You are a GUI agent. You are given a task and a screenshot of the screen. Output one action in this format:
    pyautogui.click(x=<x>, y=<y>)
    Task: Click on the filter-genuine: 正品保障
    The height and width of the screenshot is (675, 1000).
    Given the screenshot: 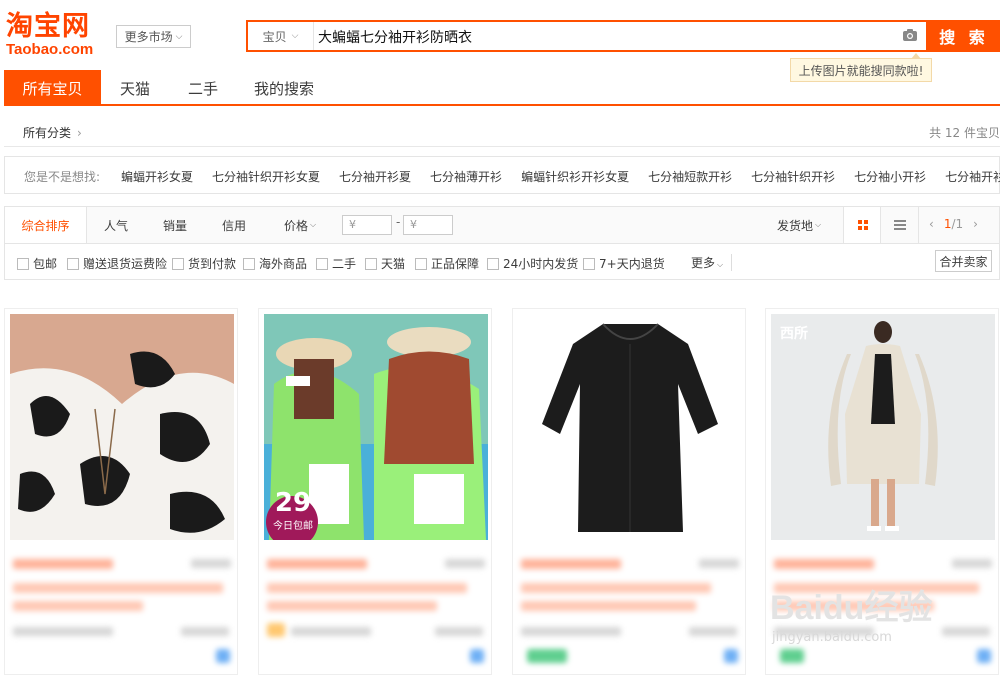 What is the action you would take?
    pyautogui.click(x=447, y=263)
    